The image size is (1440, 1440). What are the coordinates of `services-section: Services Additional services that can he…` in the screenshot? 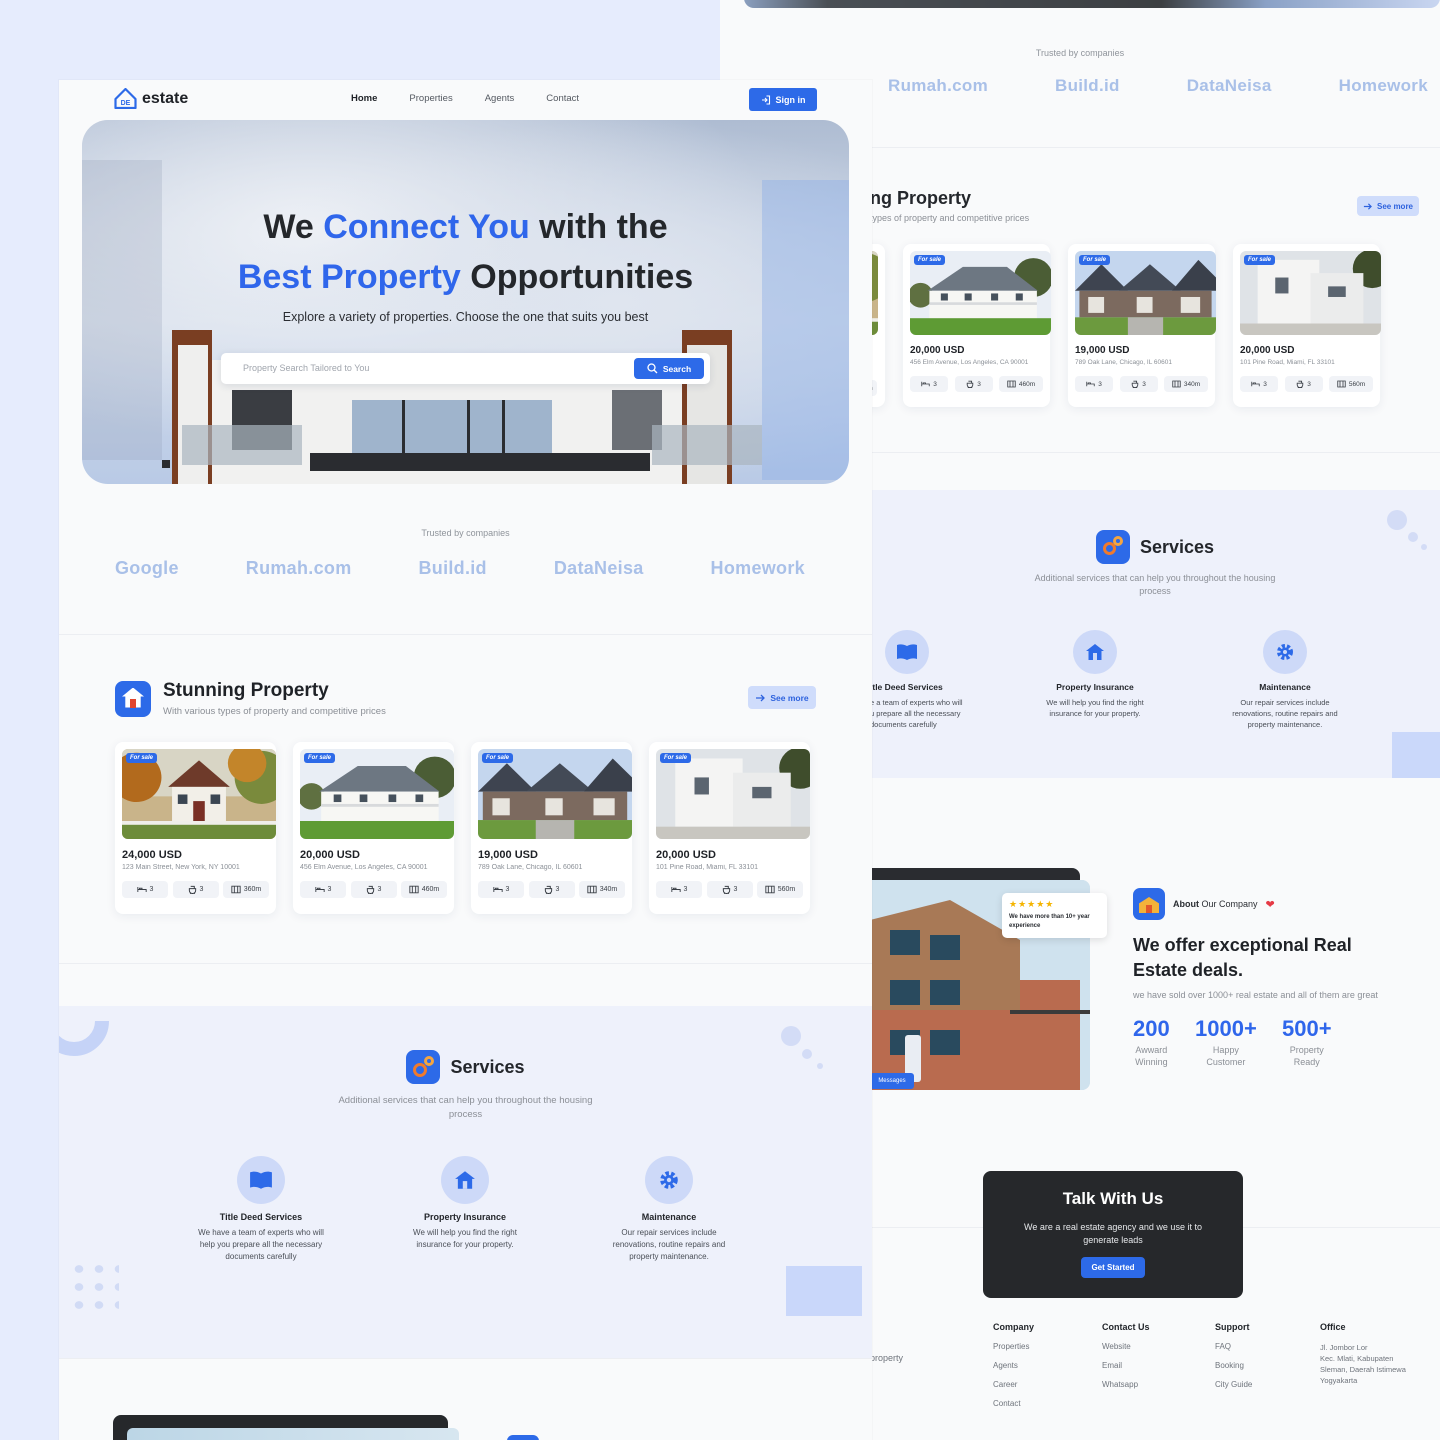 It's located at (465, 1182).